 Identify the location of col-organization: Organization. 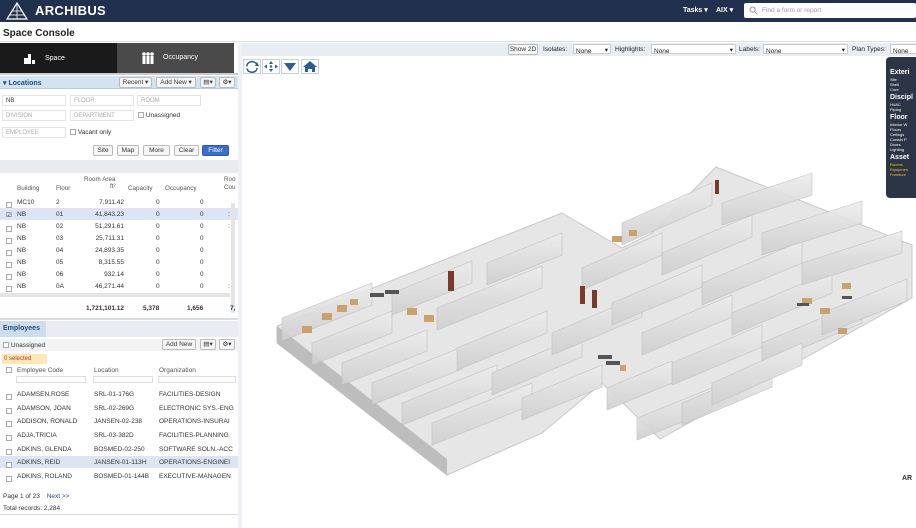
(177, 370).